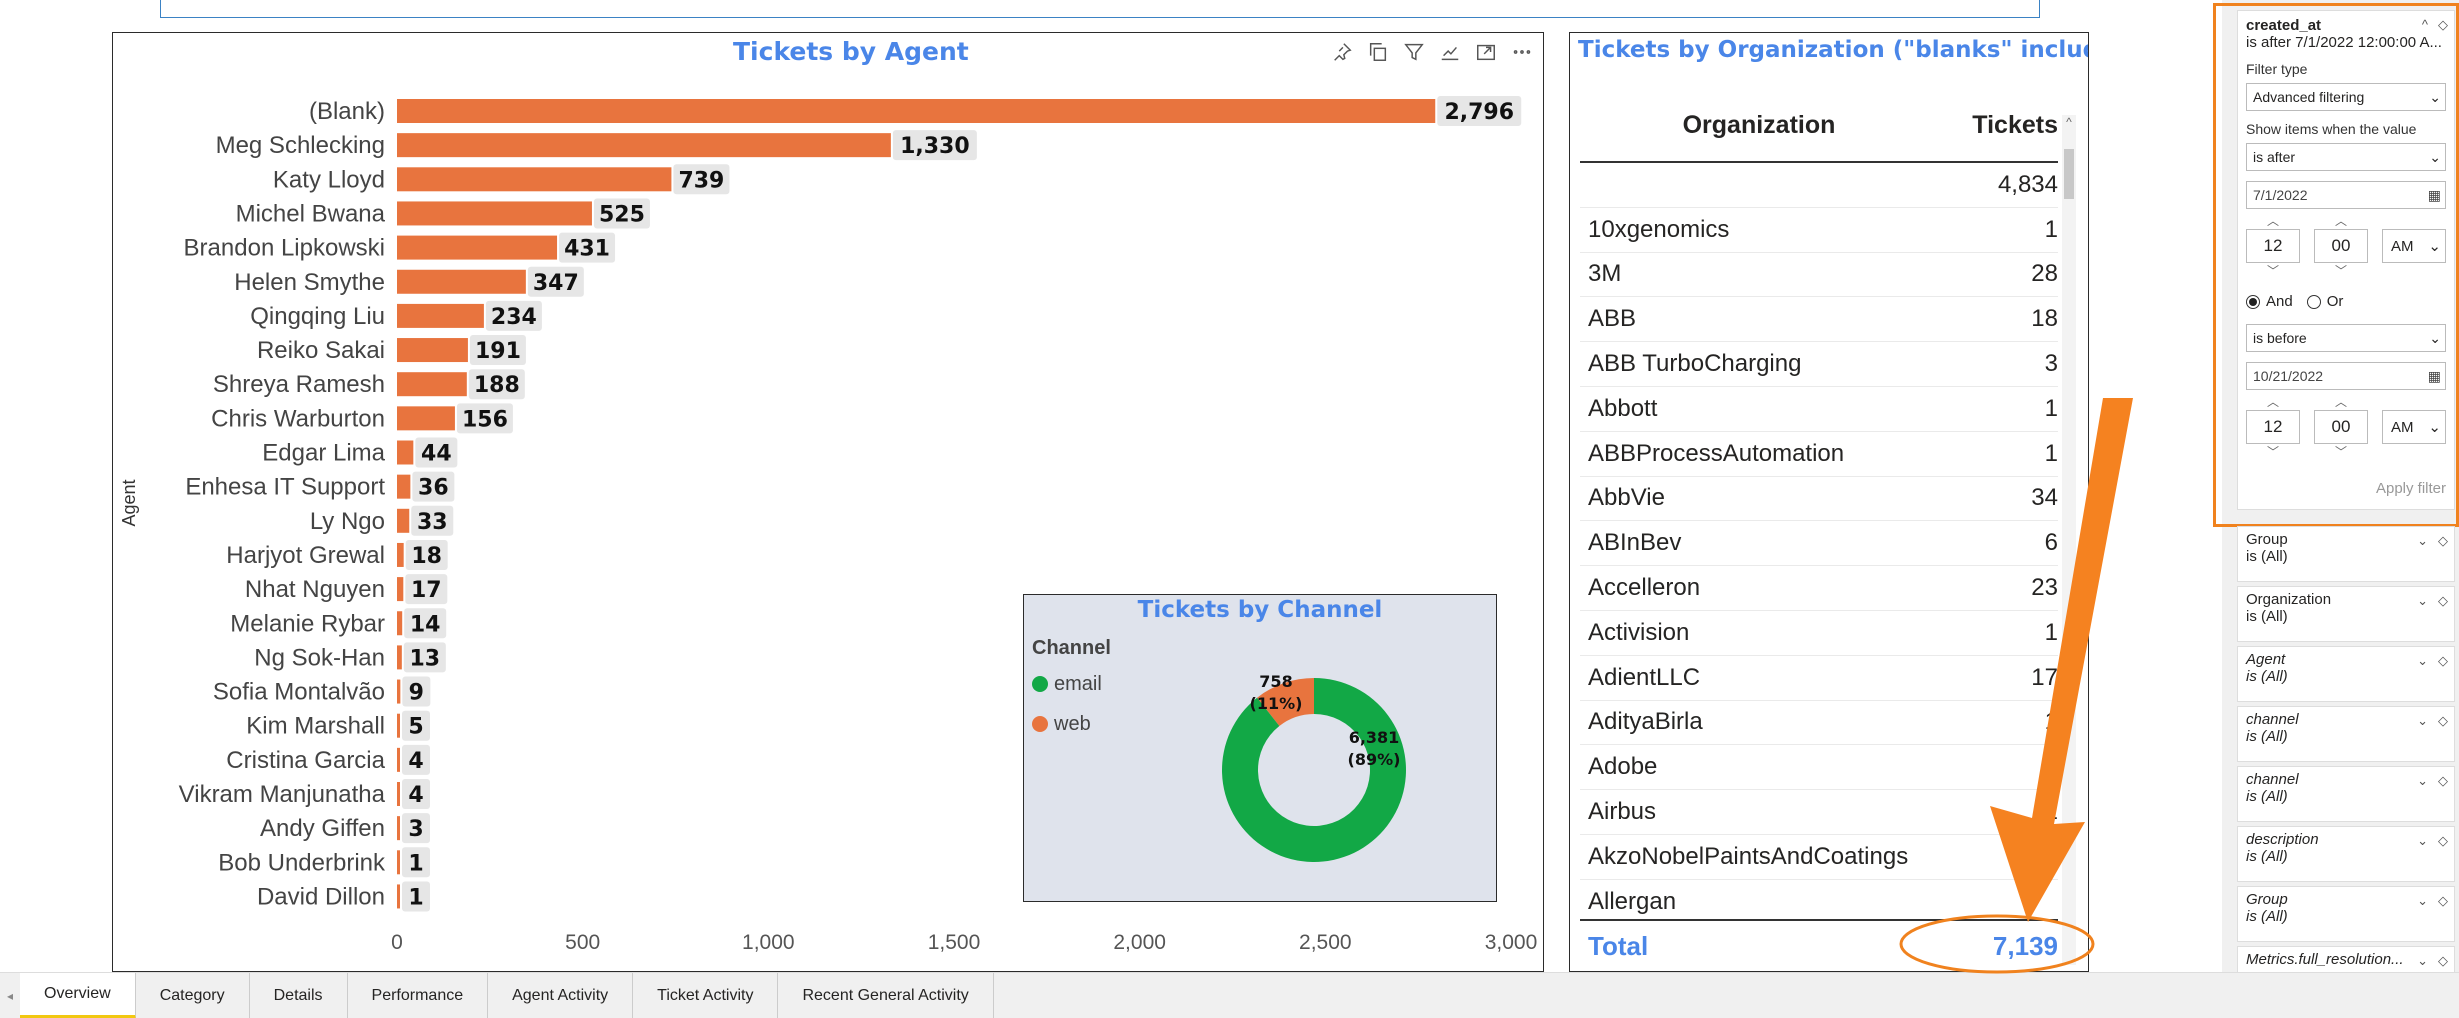 The image size is (2459, 1018). What do you see at coordinates (1644, 588) in the screenshot?
I see `org-name-cell: Accelleron` at bounding box center [1644, 588].